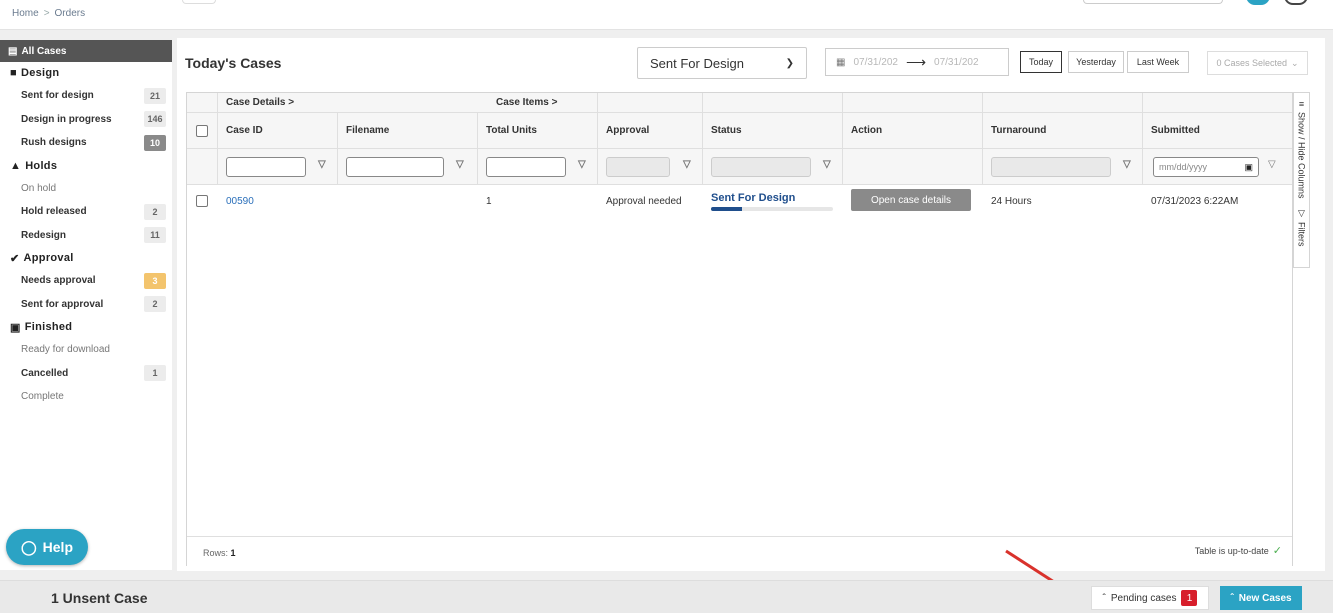 The width and height of the screenshot is (1333, 613). What do you see at coordinates (1104, 598) in the screenshot?
I see `chevron-up-icon: ˆ` at bounding box center [1104, 598].